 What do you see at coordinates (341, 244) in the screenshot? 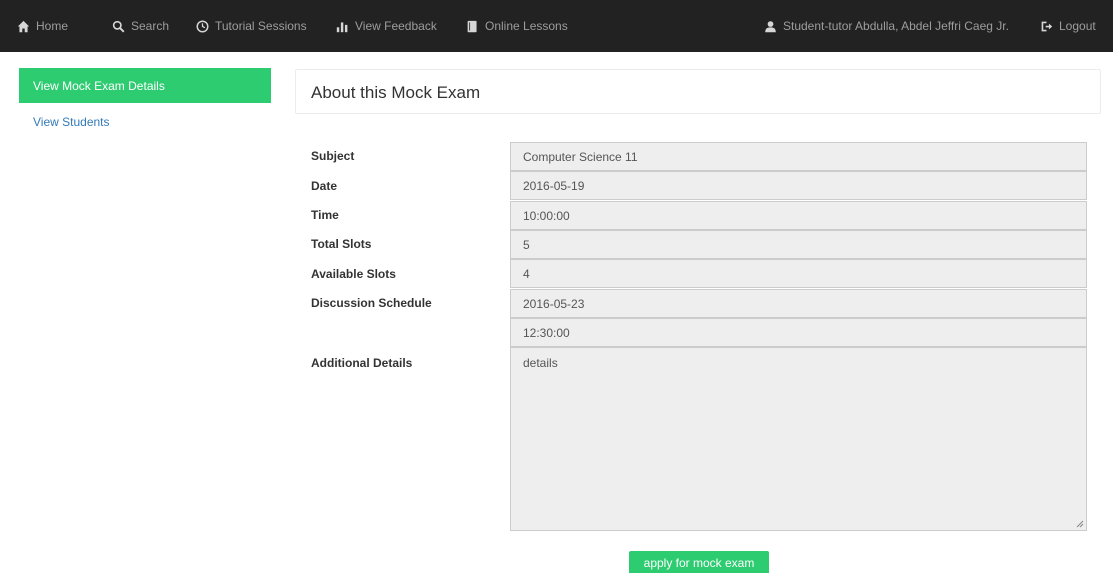
I see `total-slots-label: Total Slots` at bounding box center [341, 244].